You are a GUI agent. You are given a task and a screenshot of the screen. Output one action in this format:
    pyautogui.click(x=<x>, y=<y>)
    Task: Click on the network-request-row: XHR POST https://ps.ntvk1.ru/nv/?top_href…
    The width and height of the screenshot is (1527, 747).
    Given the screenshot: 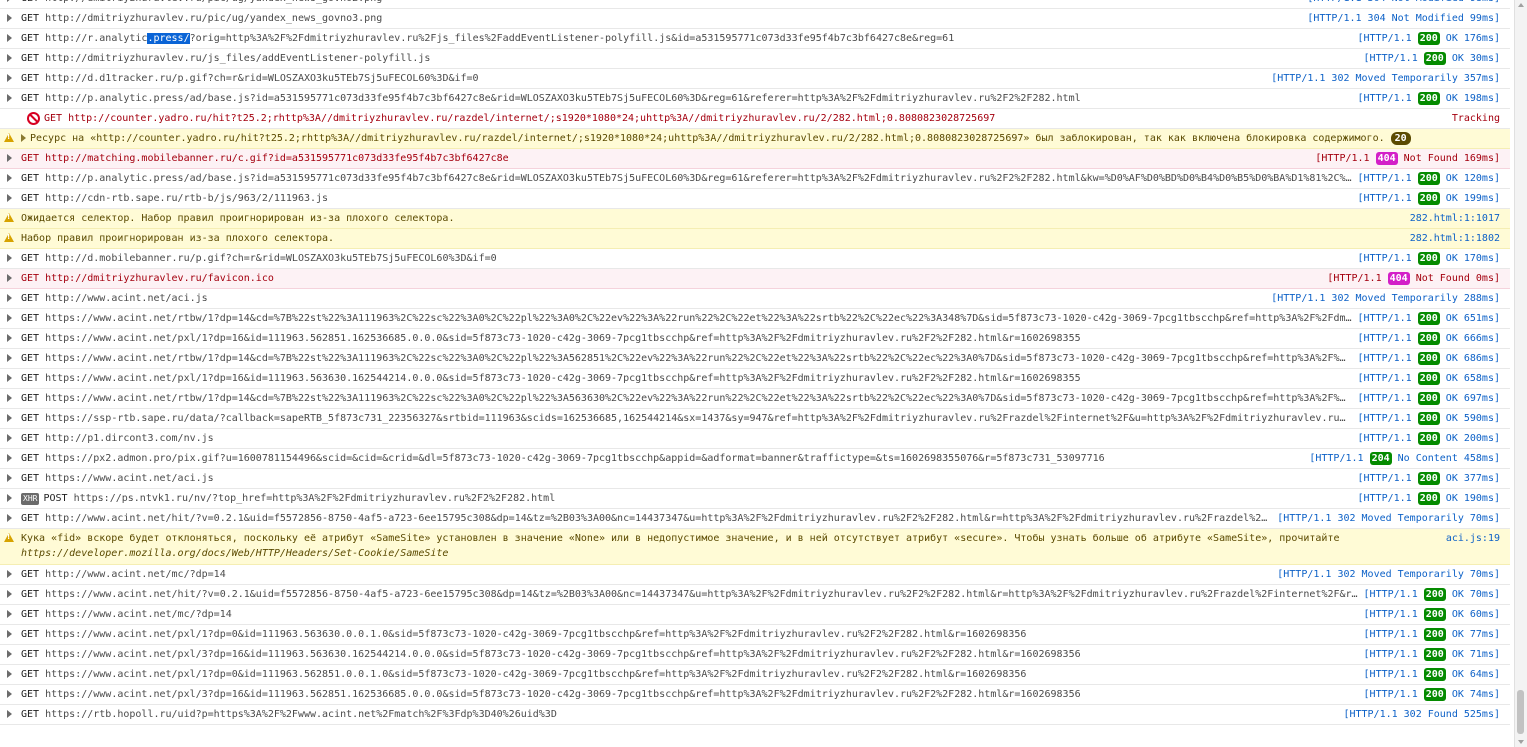 What is the action you would take?
    pyautogui.click(x=755, y=499)
    